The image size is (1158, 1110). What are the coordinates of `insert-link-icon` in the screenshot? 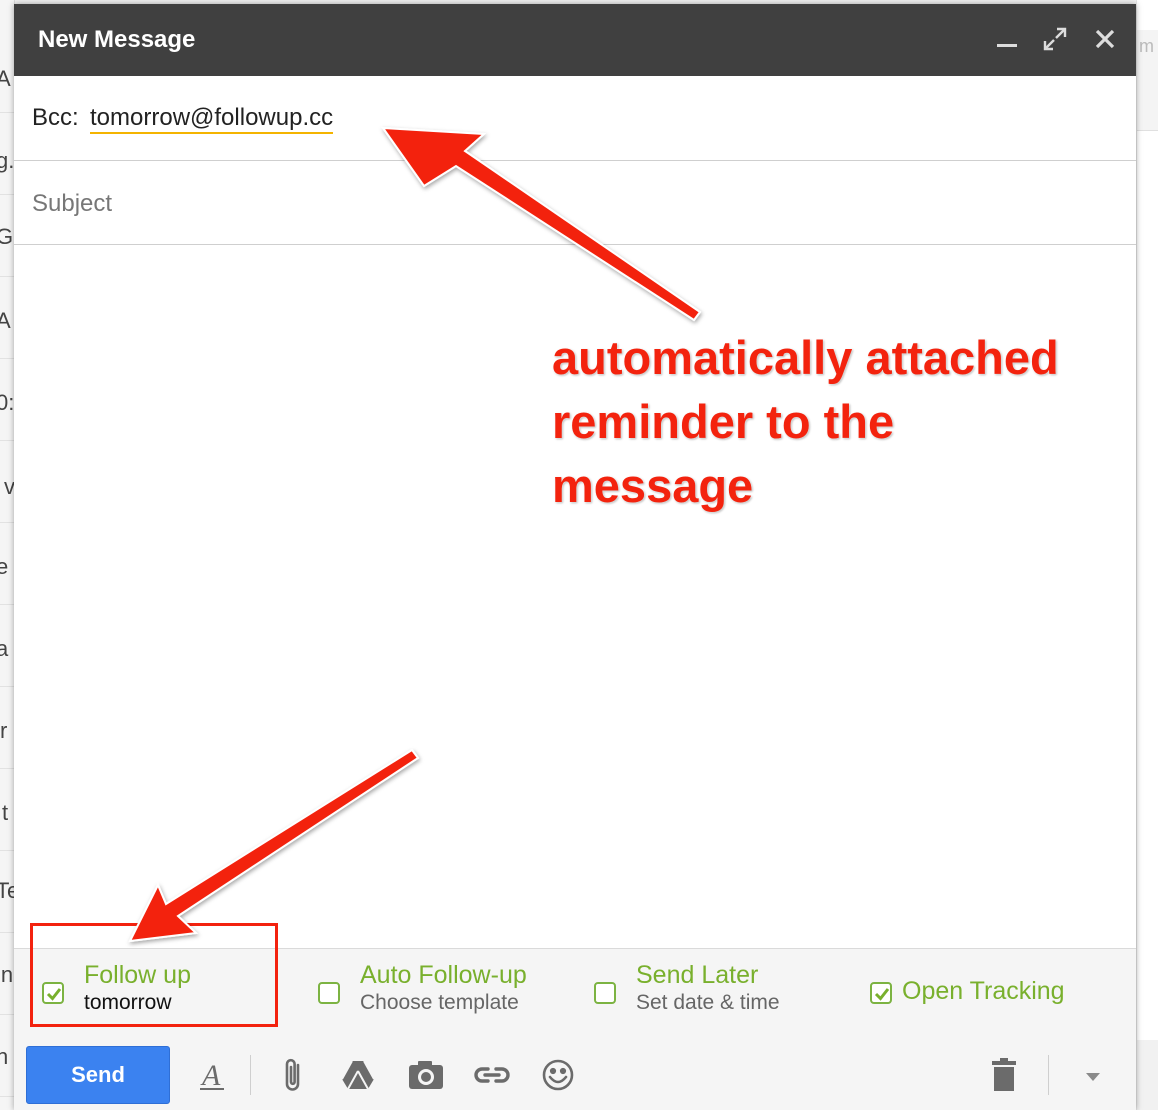 It's located at (491, 1073).